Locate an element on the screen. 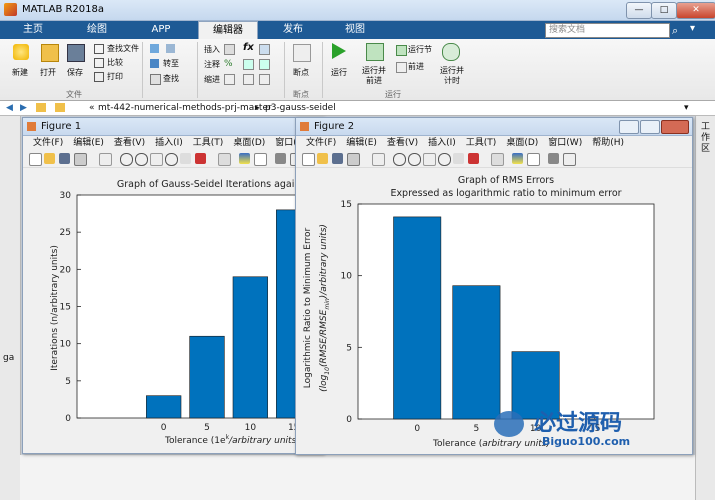 This screenshot has width=715, height=500. breakpoints-icon is located at coordinates (302, 53).